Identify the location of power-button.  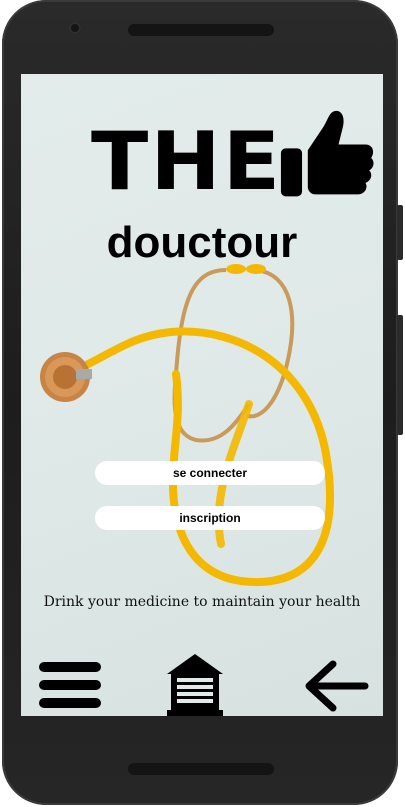
(400, 375).